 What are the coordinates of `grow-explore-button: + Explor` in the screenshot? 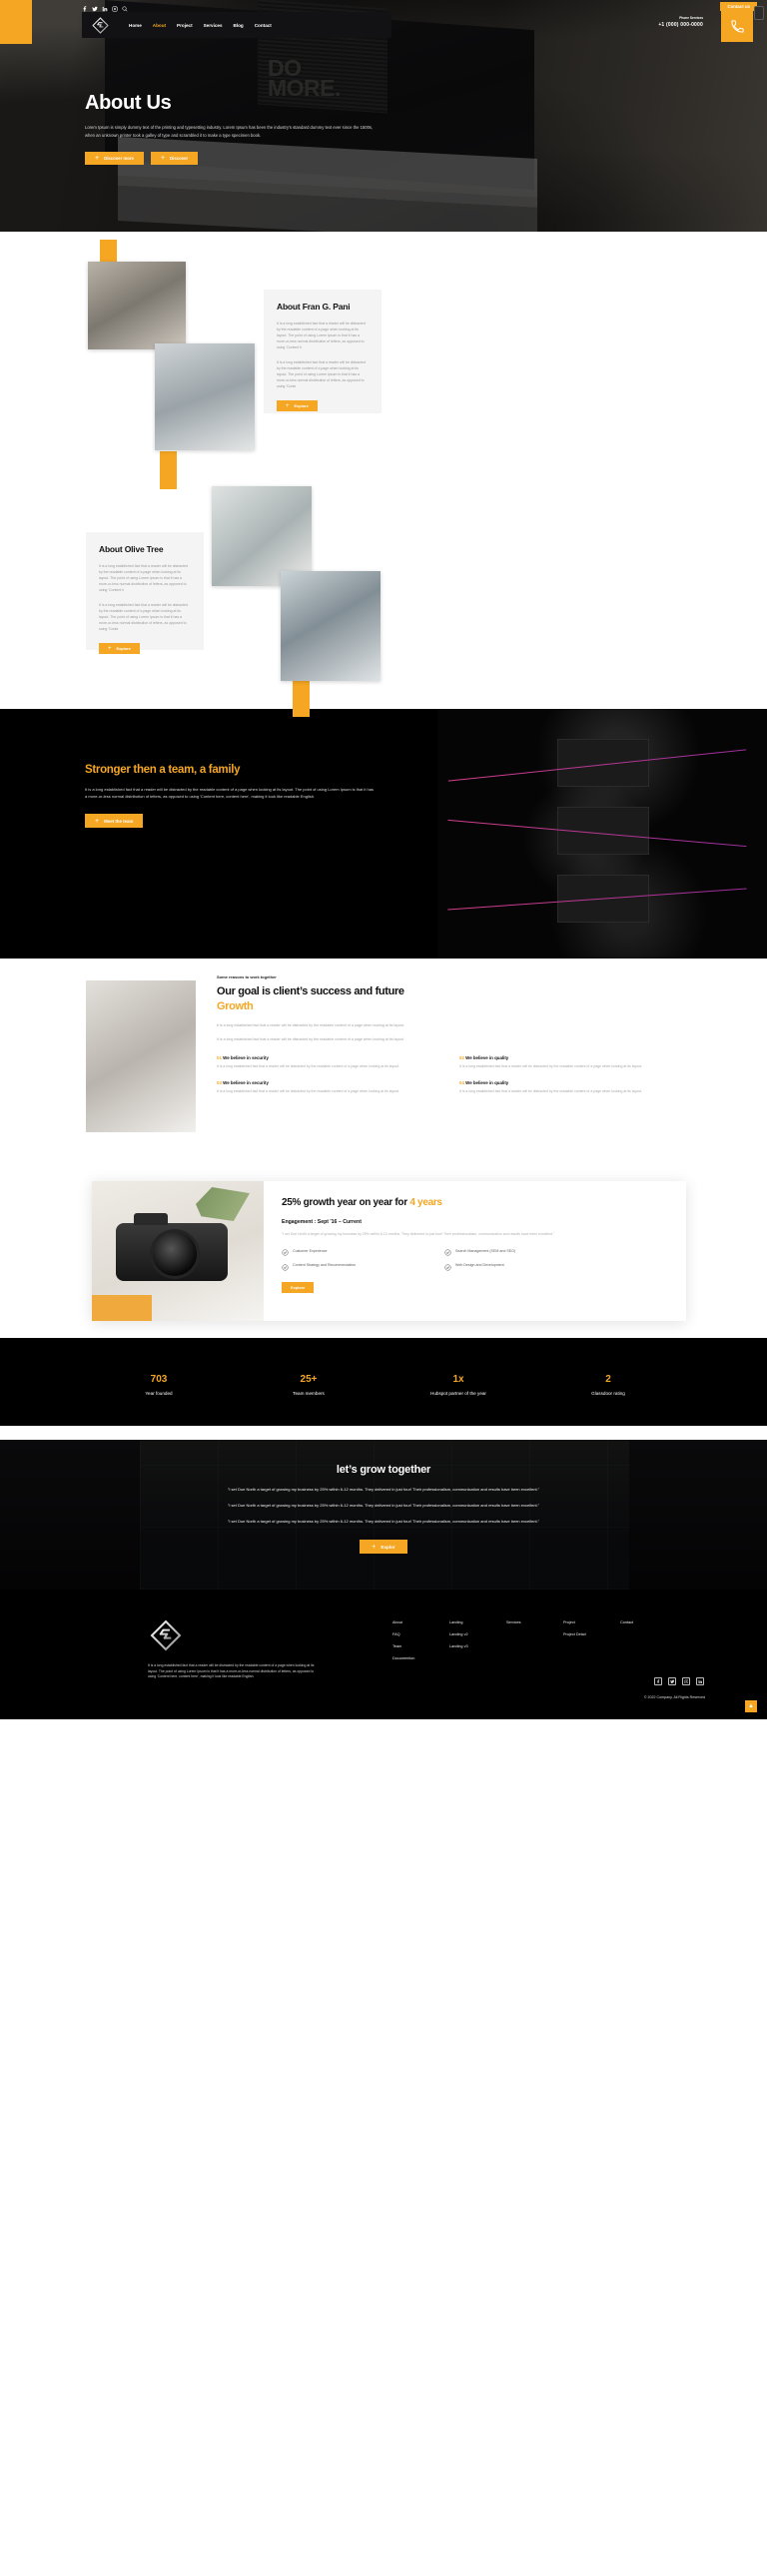 It's located at (384, 1547).